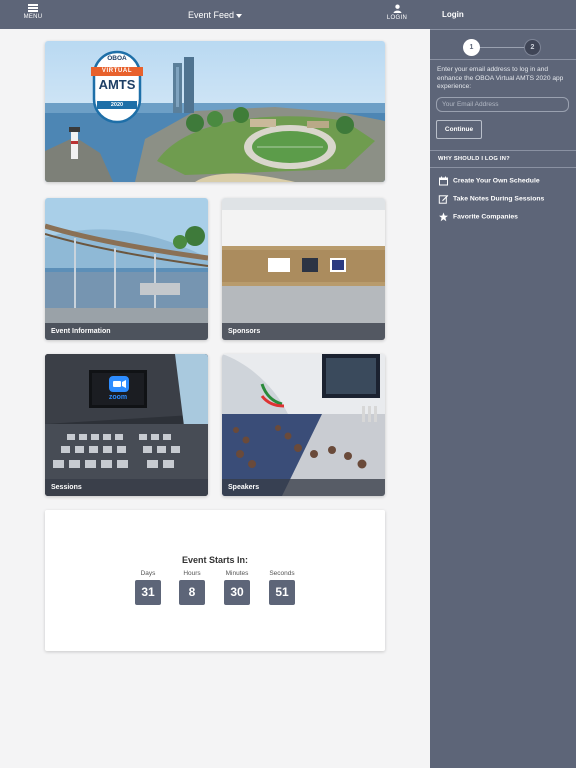 The image size is (576, 768). I want to click on login-panel-title: Login, so click(453, 14).